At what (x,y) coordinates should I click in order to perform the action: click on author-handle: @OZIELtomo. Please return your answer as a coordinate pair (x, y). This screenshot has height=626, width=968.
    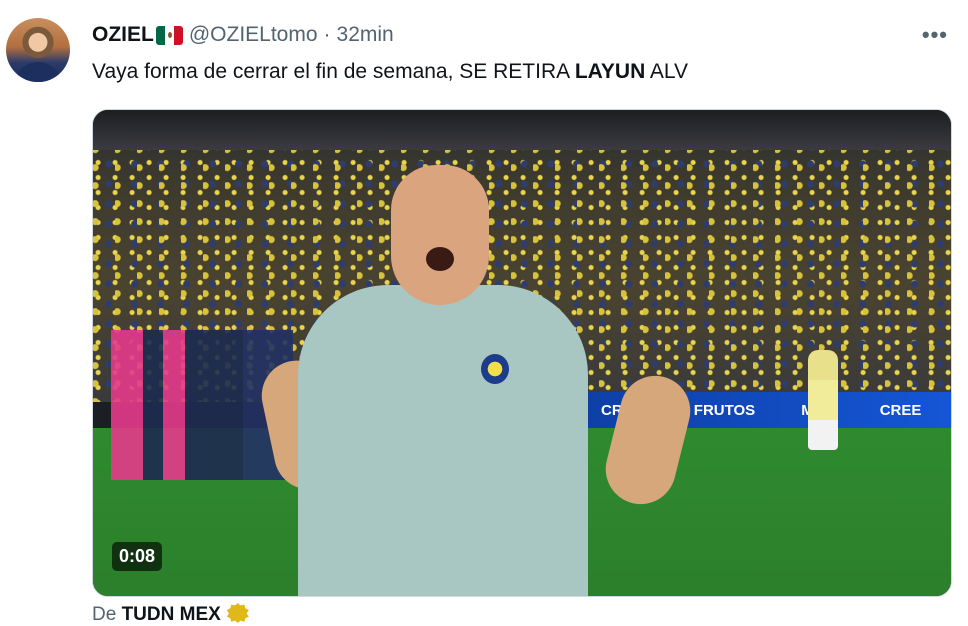
    Looking at the image, I should click on (253, 35).